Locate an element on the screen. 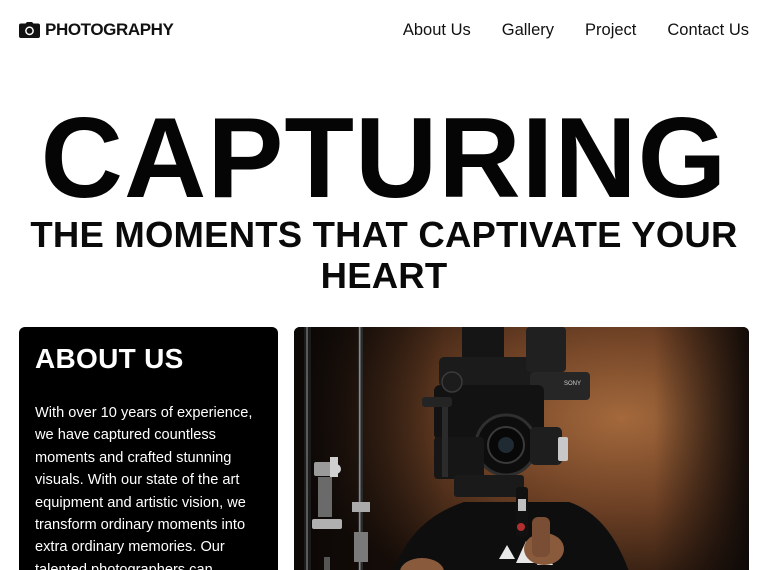 Image resolution: width=768 pixels, height=570 pixels. main-nav: About Us Gallery Project Contact Us is located at coordinates (576, 30).